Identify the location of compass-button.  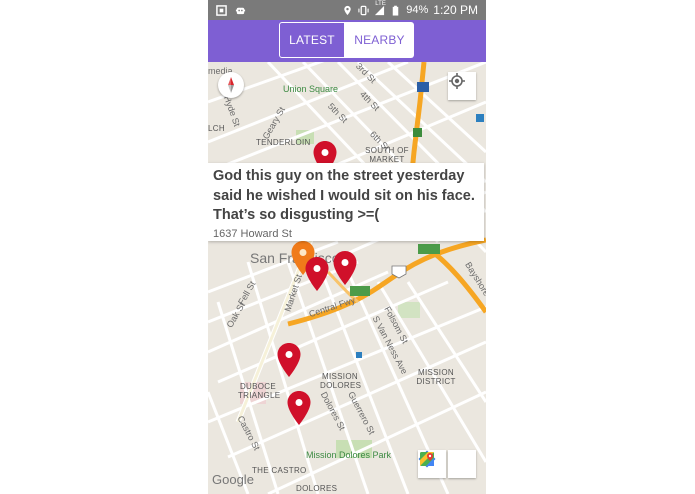
(231, 85).